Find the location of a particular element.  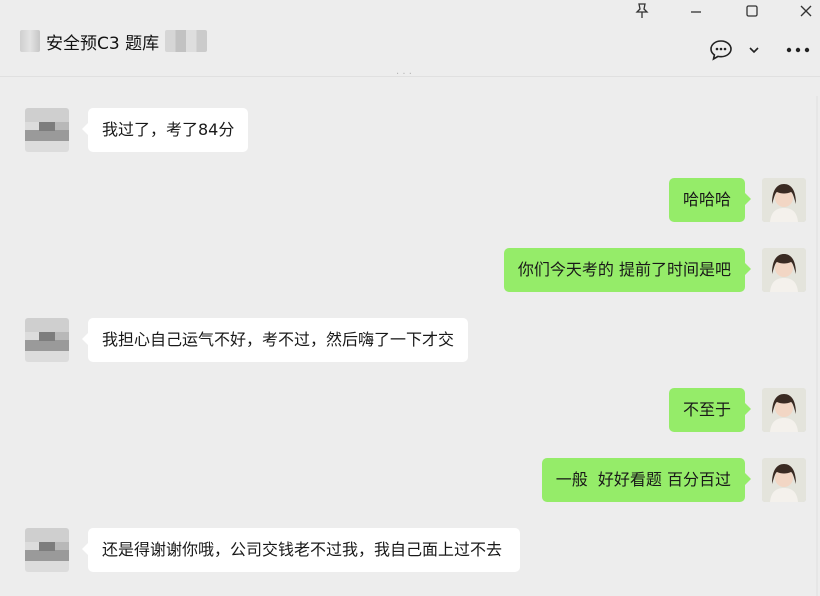

chat-title-area: 安全预C3 题库 is located at coordinates (114, 41).